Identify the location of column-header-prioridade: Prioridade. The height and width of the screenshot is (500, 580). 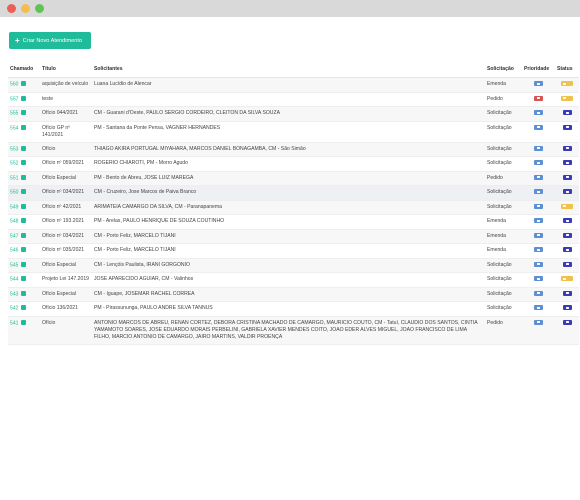
(538, 70).